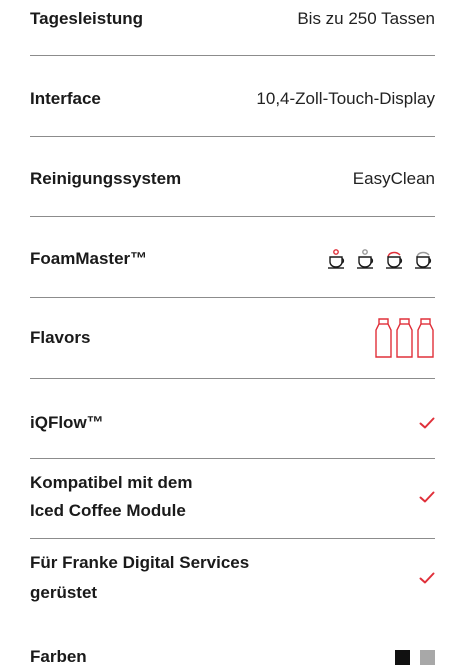  I want to click on spec-label: Reinigungssystem, so click(106, 178).